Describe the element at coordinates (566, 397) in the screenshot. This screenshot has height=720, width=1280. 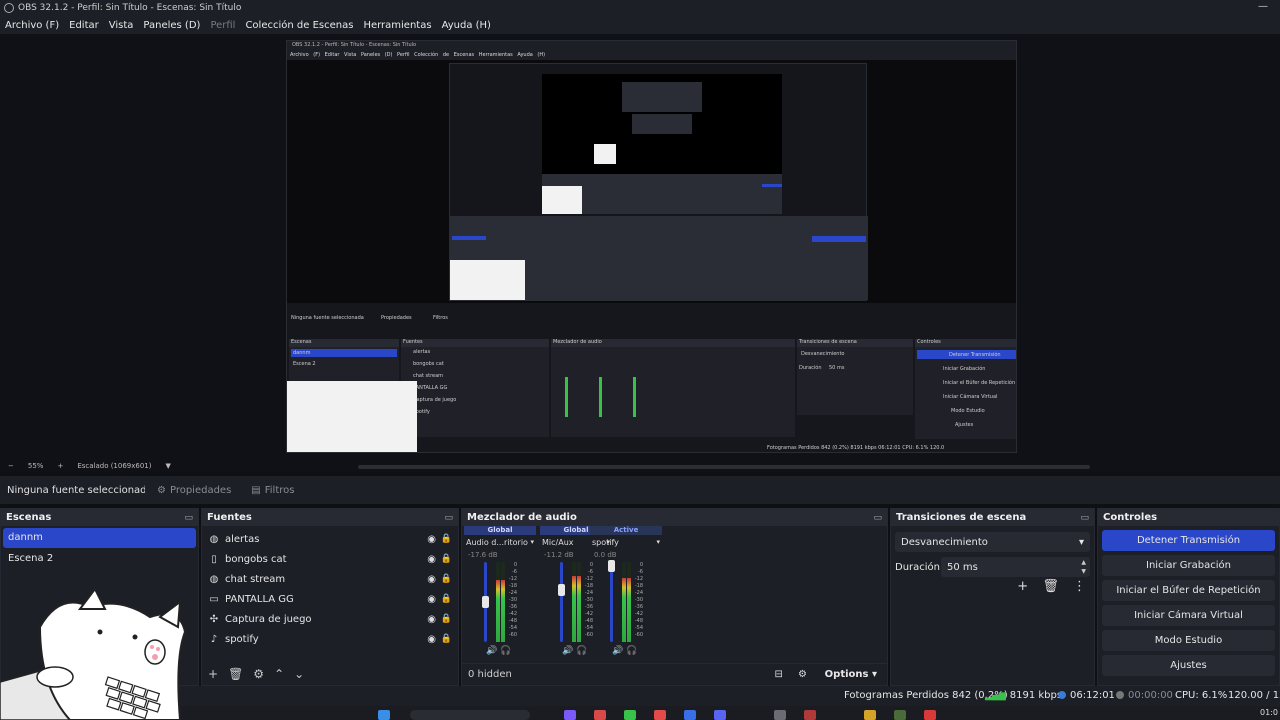
I see `nested-meter` at that location.